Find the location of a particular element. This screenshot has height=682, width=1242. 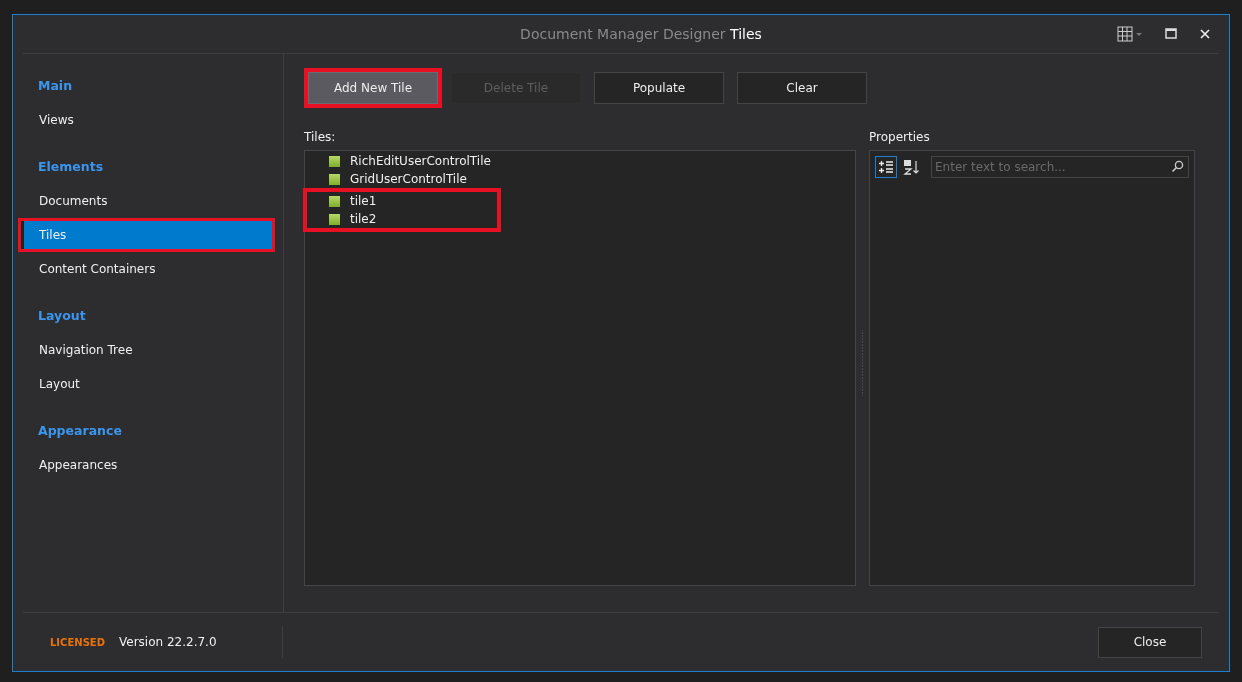

sidebar-item: Appearances is located at coordinates (146, 465).